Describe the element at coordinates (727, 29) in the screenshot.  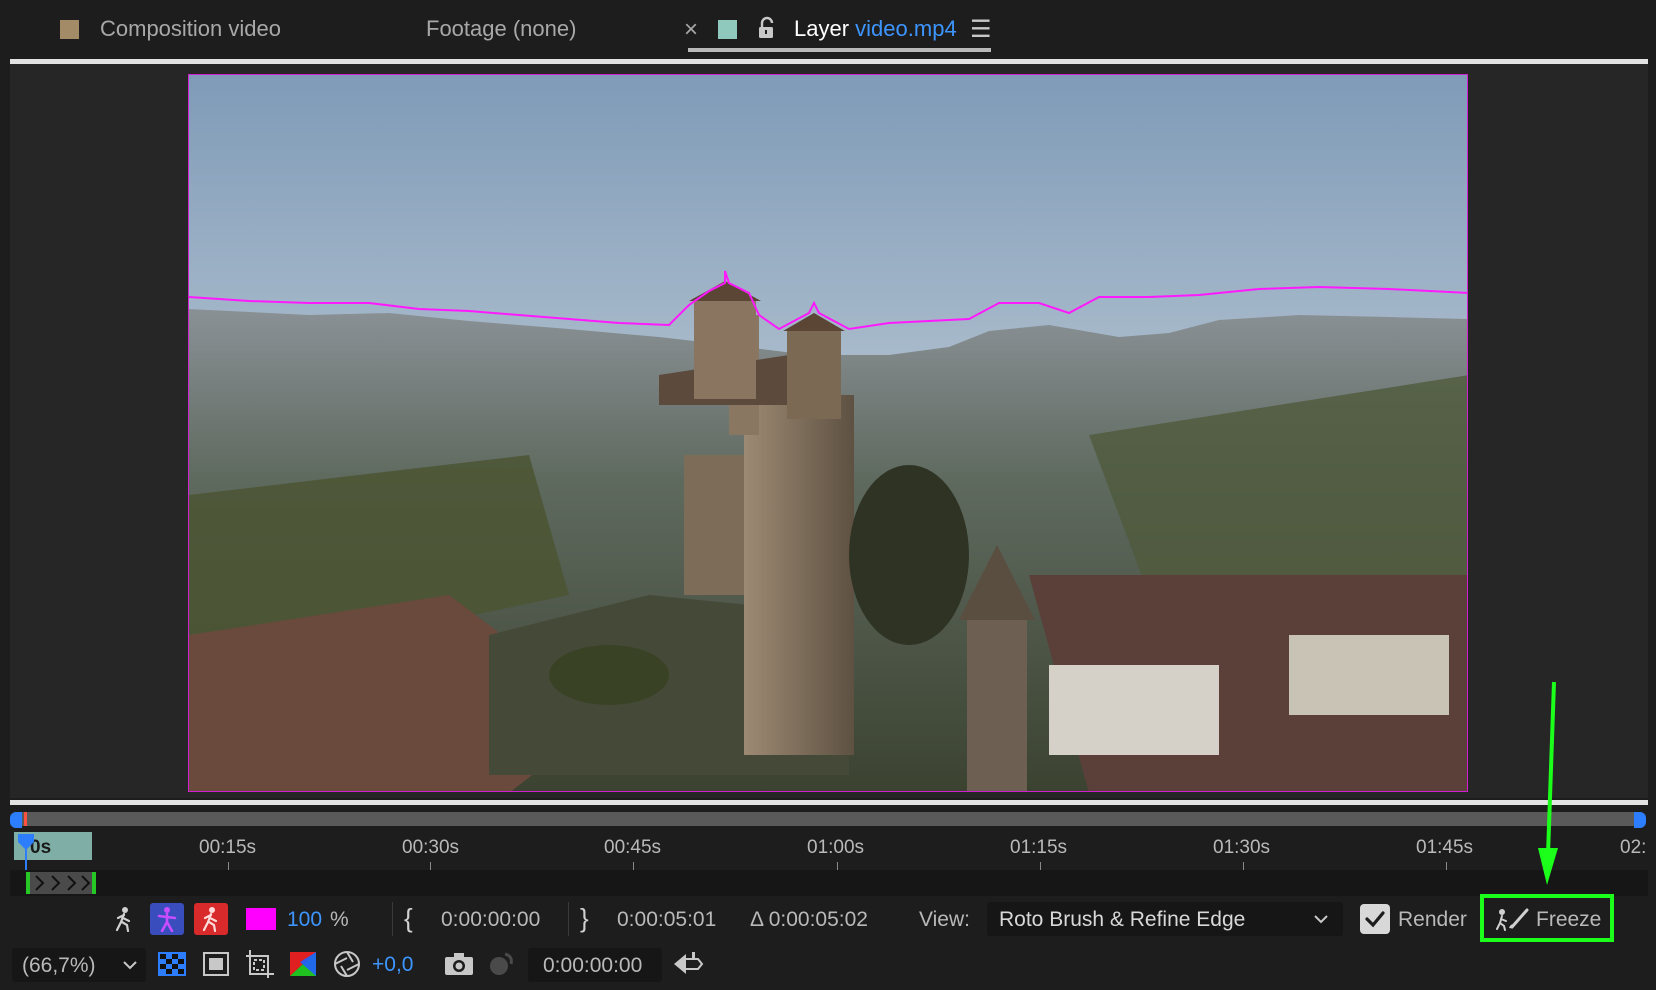
I see `layer-color-swatch` at that location.